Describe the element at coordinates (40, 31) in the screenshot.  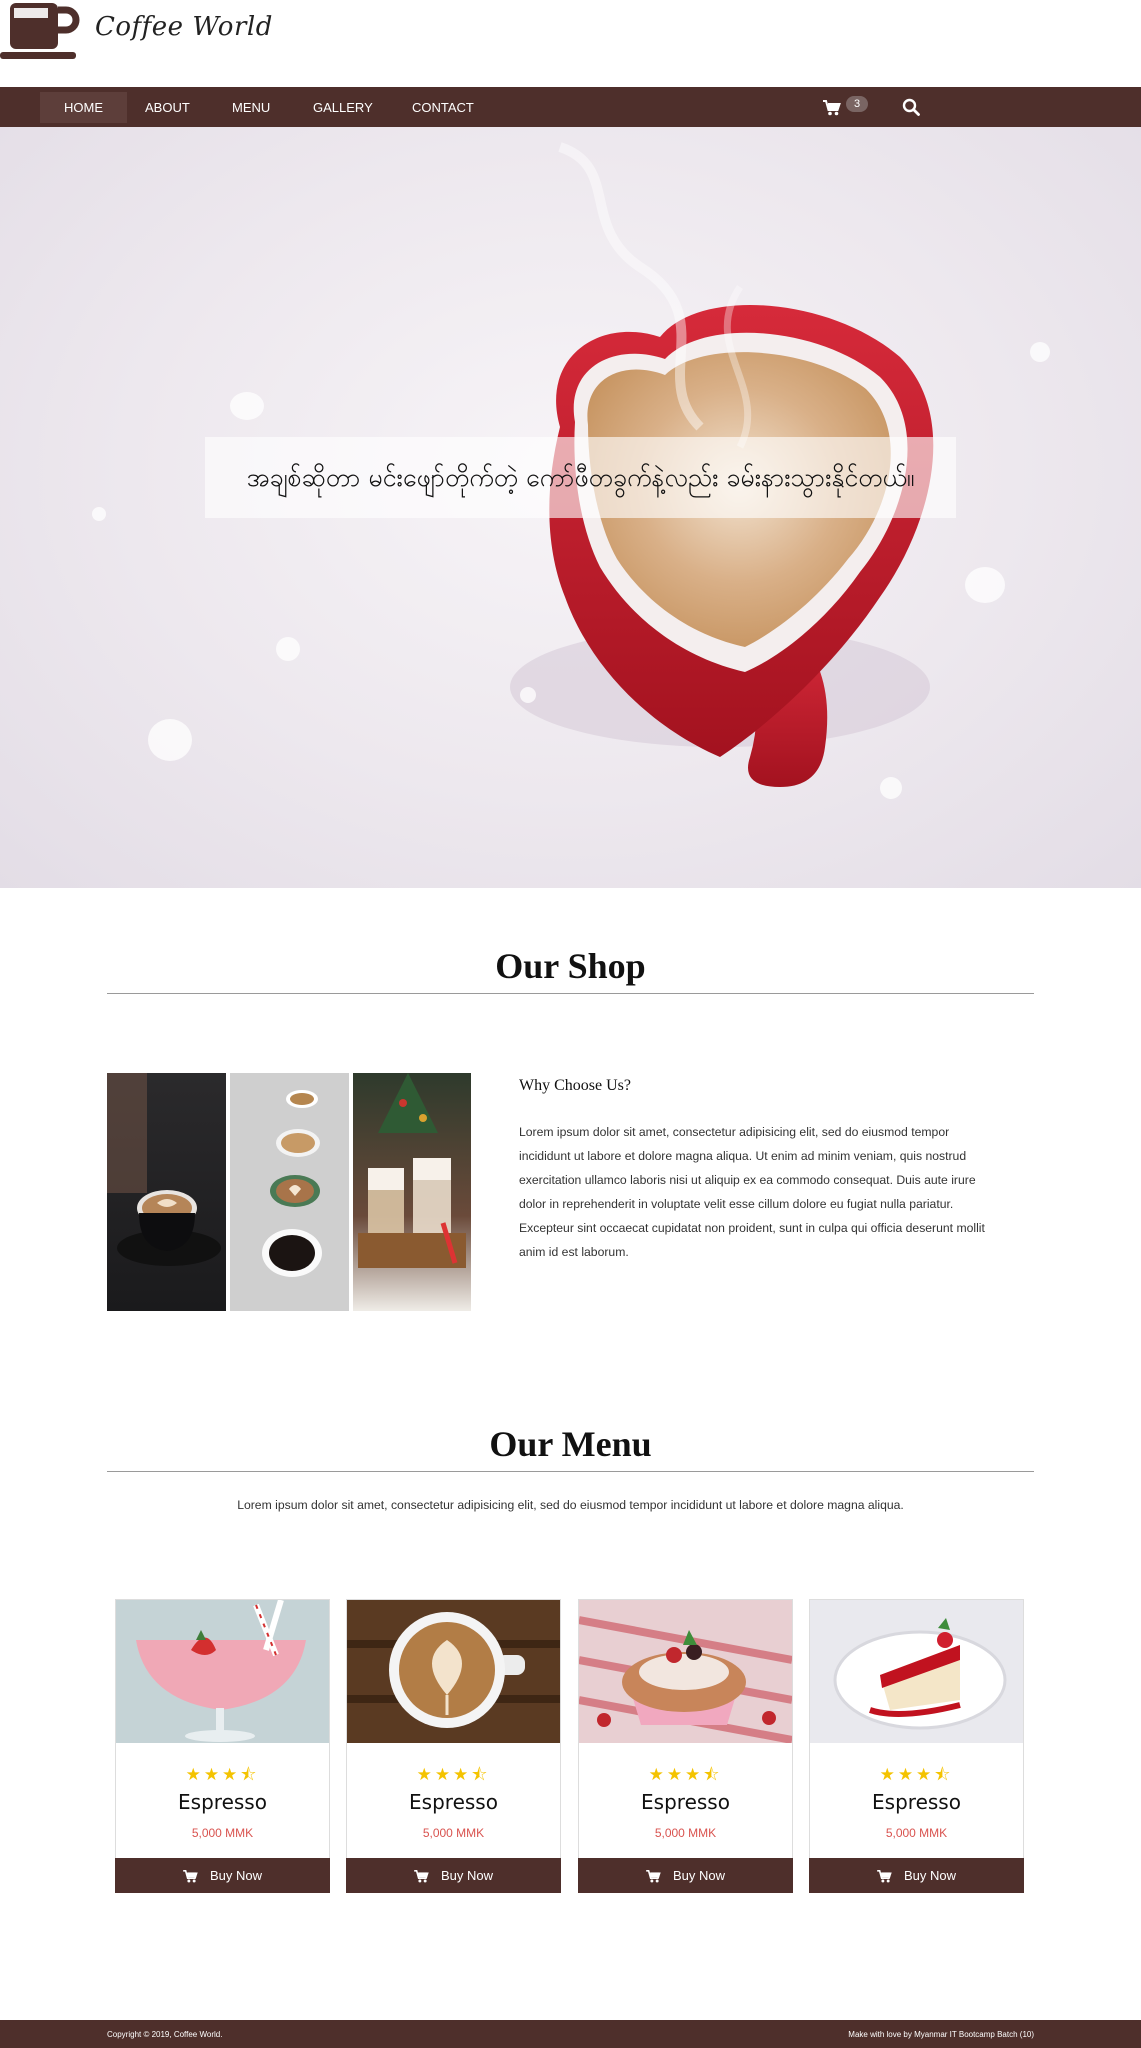
I see `coffee-cup-icon` at that location.